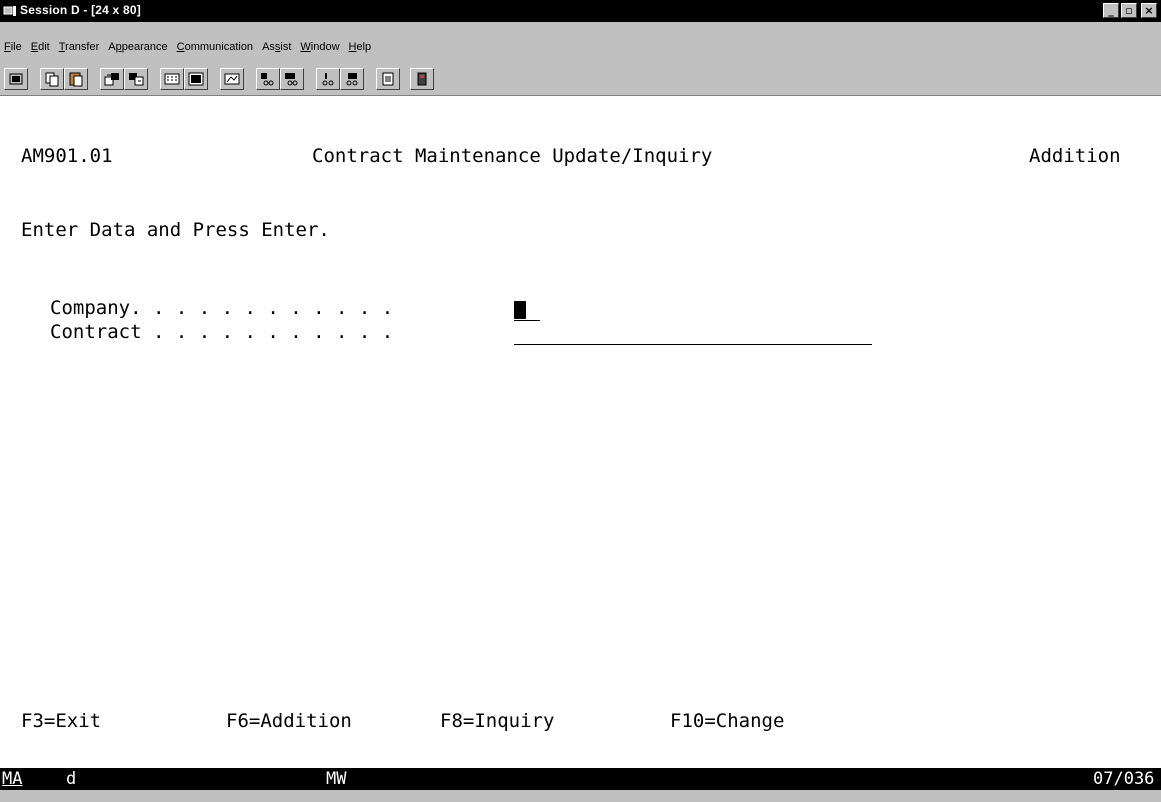  Describe the element at coordinates (1124, 779) in the screenshot. I see `cursor-position: 07/036` at that location.